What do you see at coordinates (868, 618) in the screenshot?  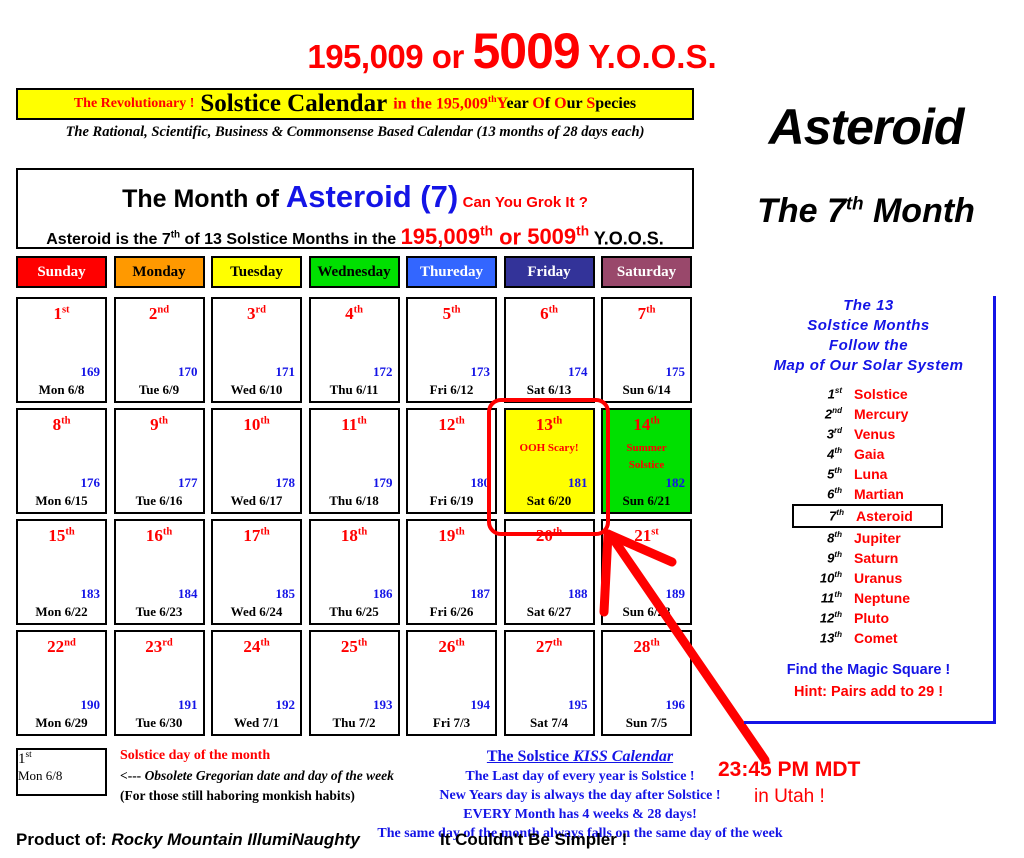 I see `solstice-month-item-pluto: 12th Pluto` at bounding box center [868, 618].